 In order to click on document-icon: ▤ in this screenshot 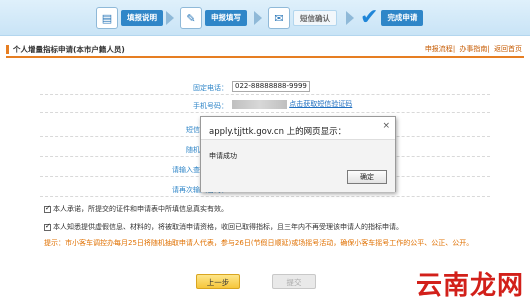, I will do `click(107, 18)`.